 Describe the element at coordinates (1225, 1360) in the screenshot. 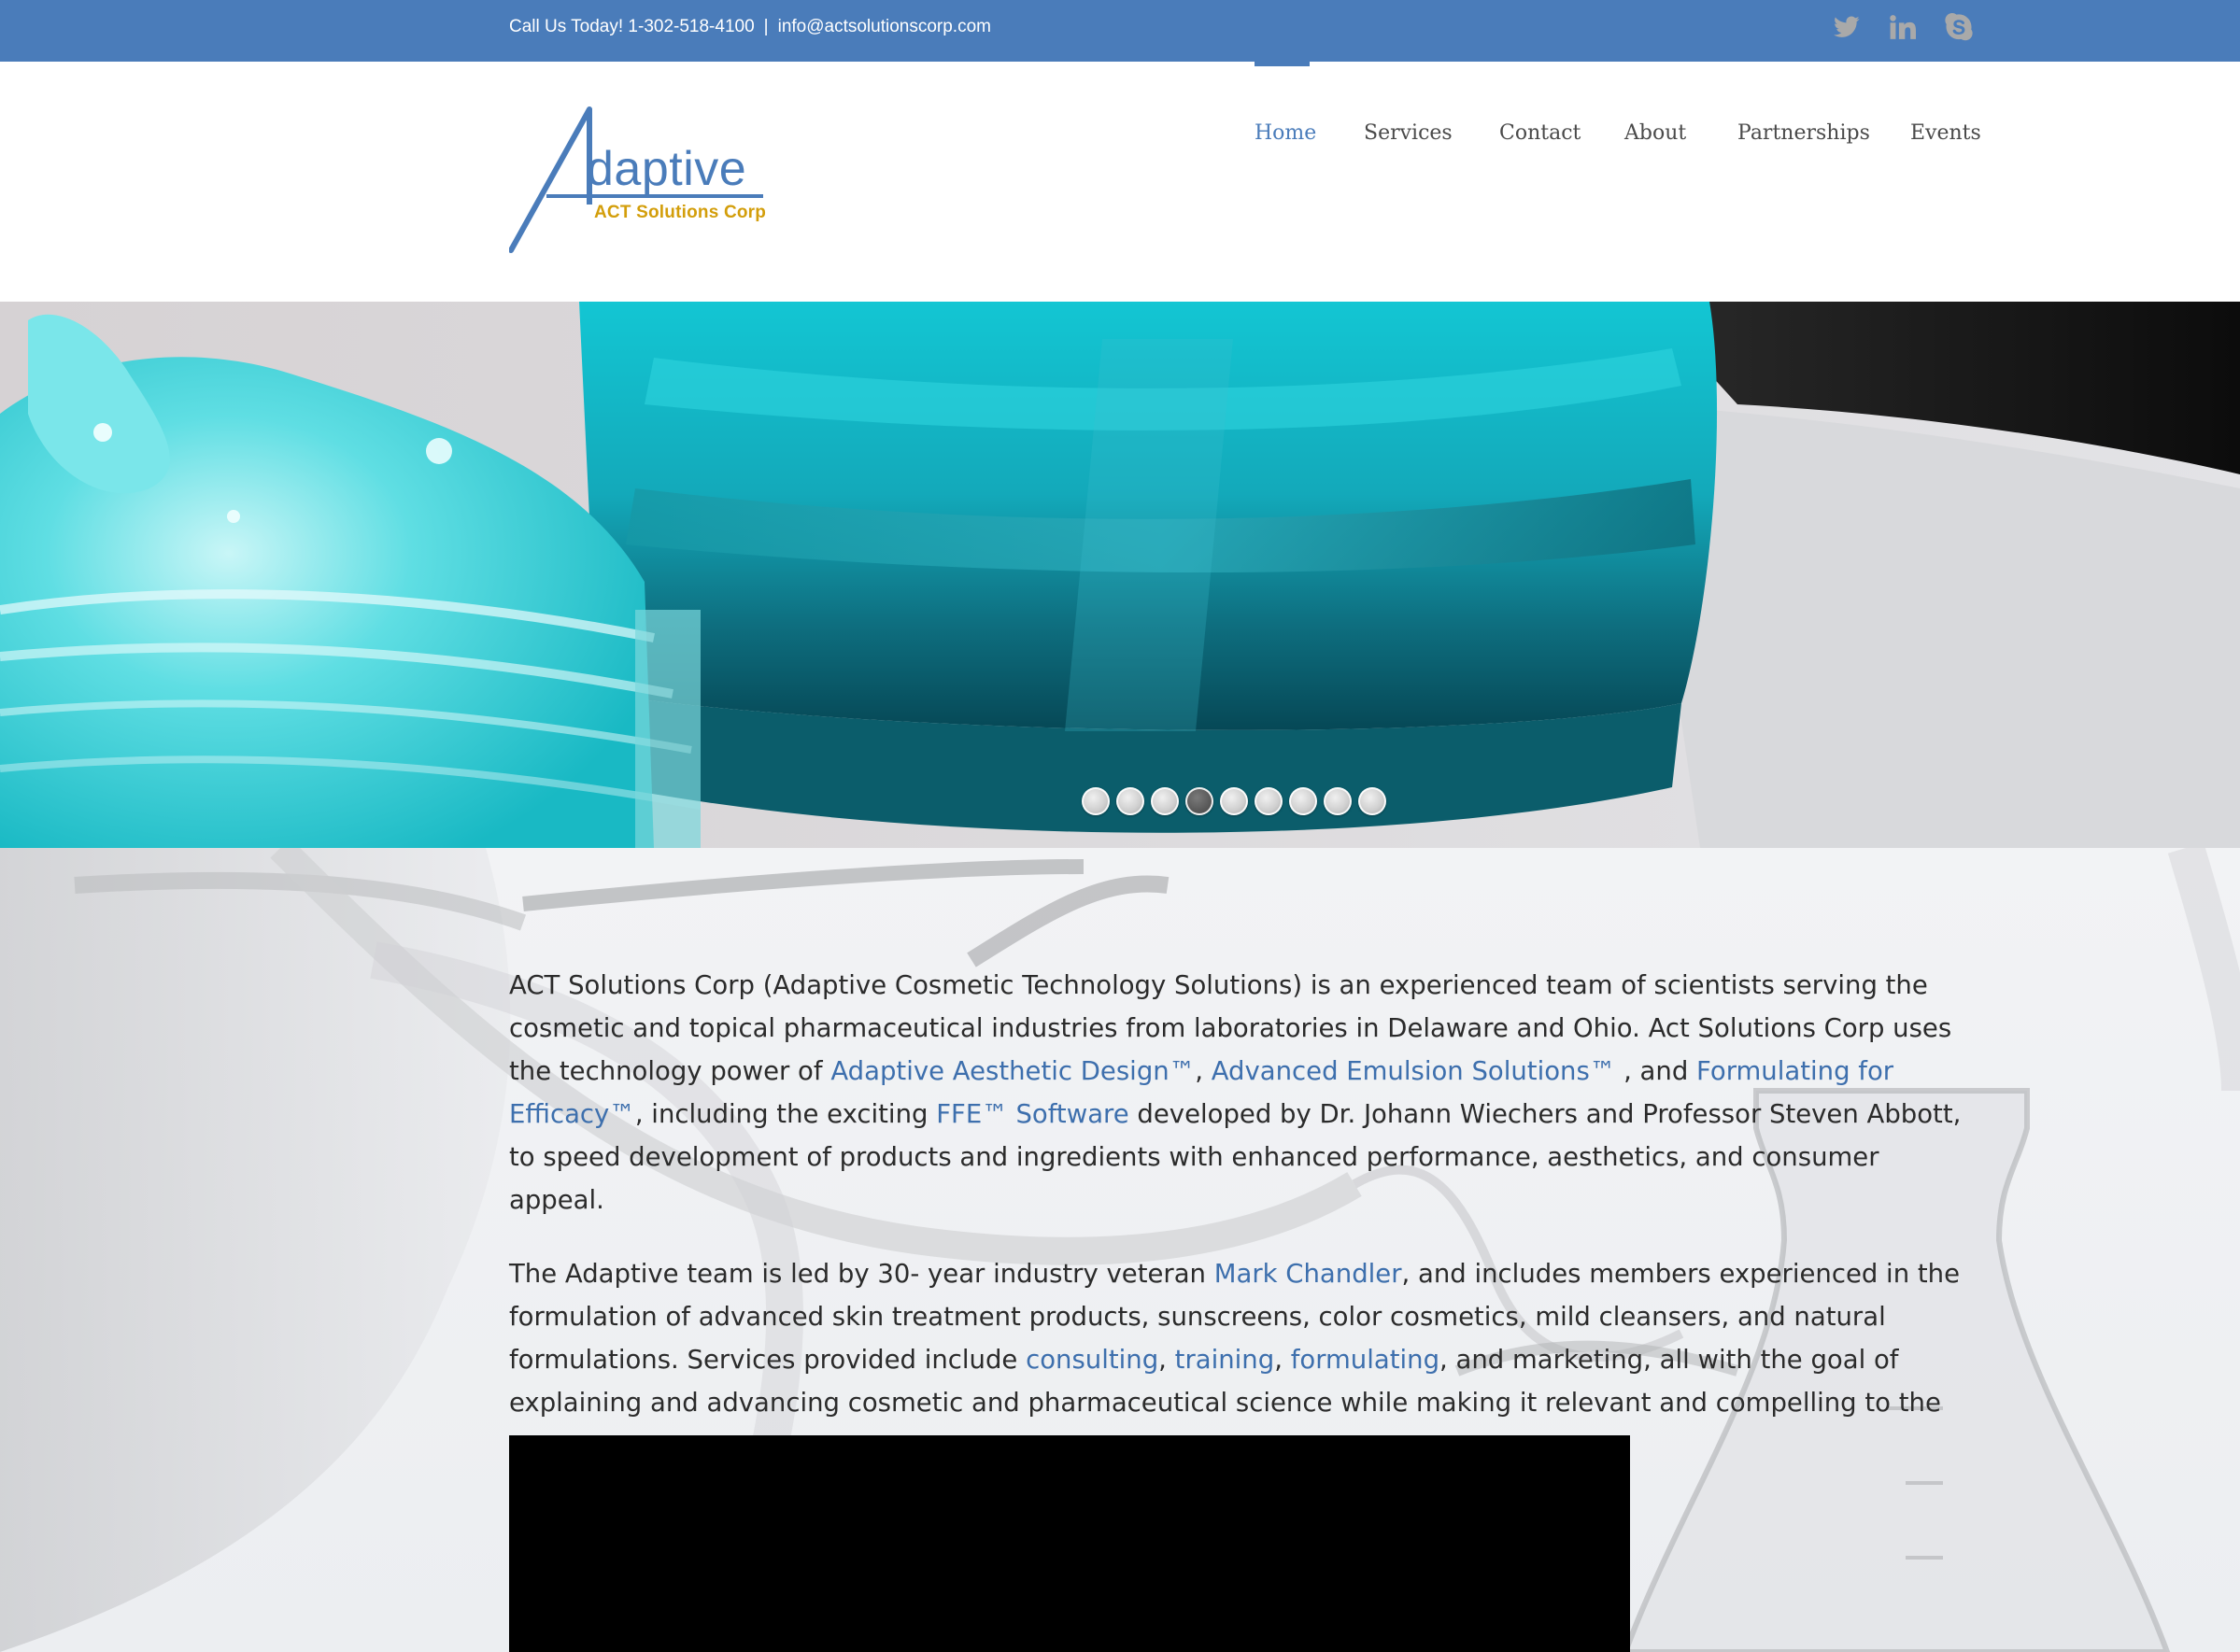

I see `link-training: training` at that location.